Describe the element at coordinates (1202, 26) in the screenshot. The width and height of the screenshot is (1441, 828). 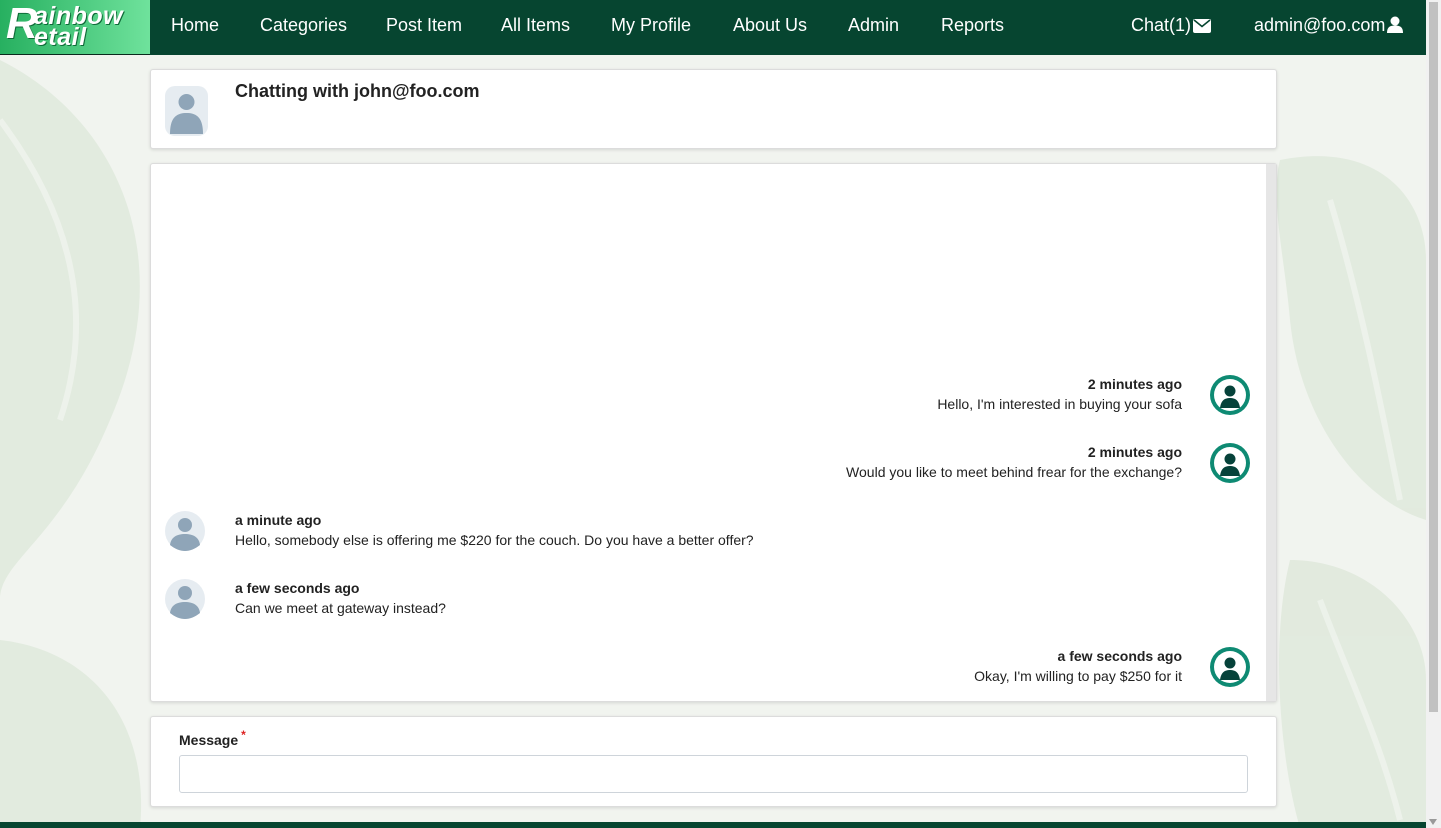
I see `envelope-icon` at that location.